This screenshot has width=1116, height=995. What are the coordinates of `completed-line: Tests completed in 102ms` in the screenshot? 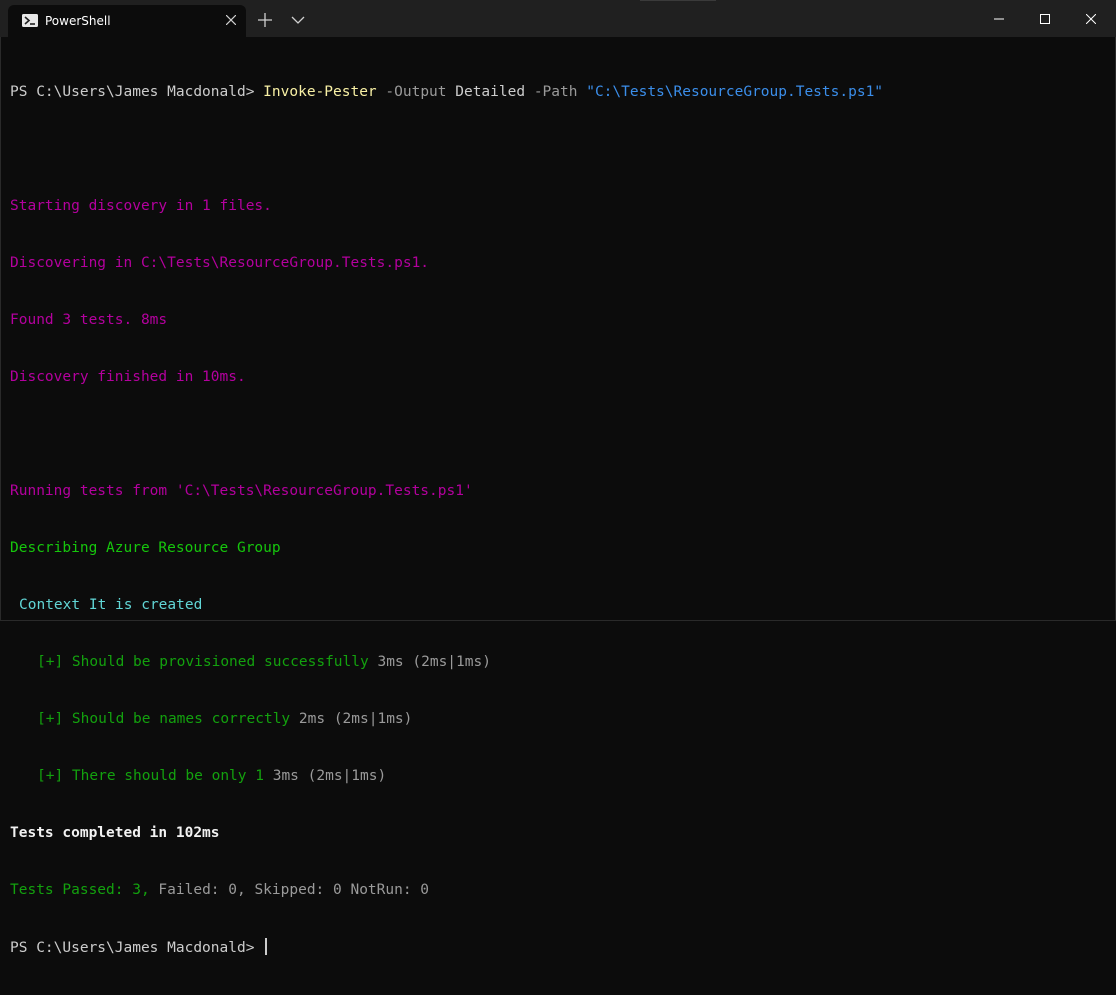 It's located at (115, 833).